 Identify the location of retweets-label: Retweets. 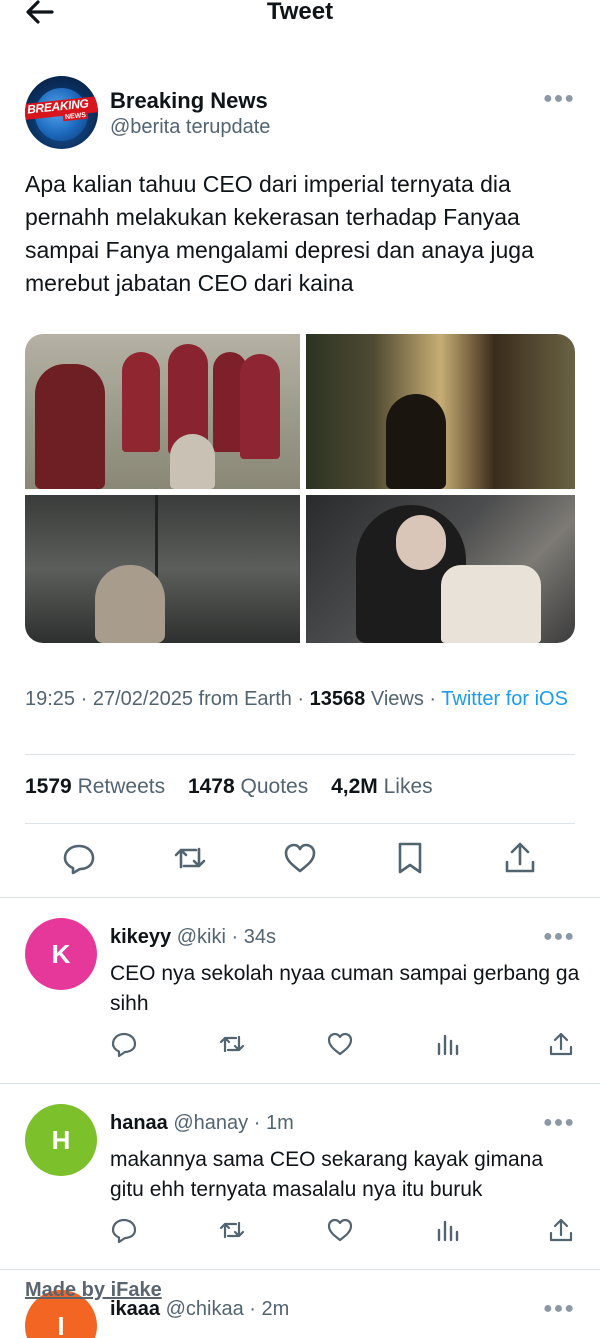
(121, 786).